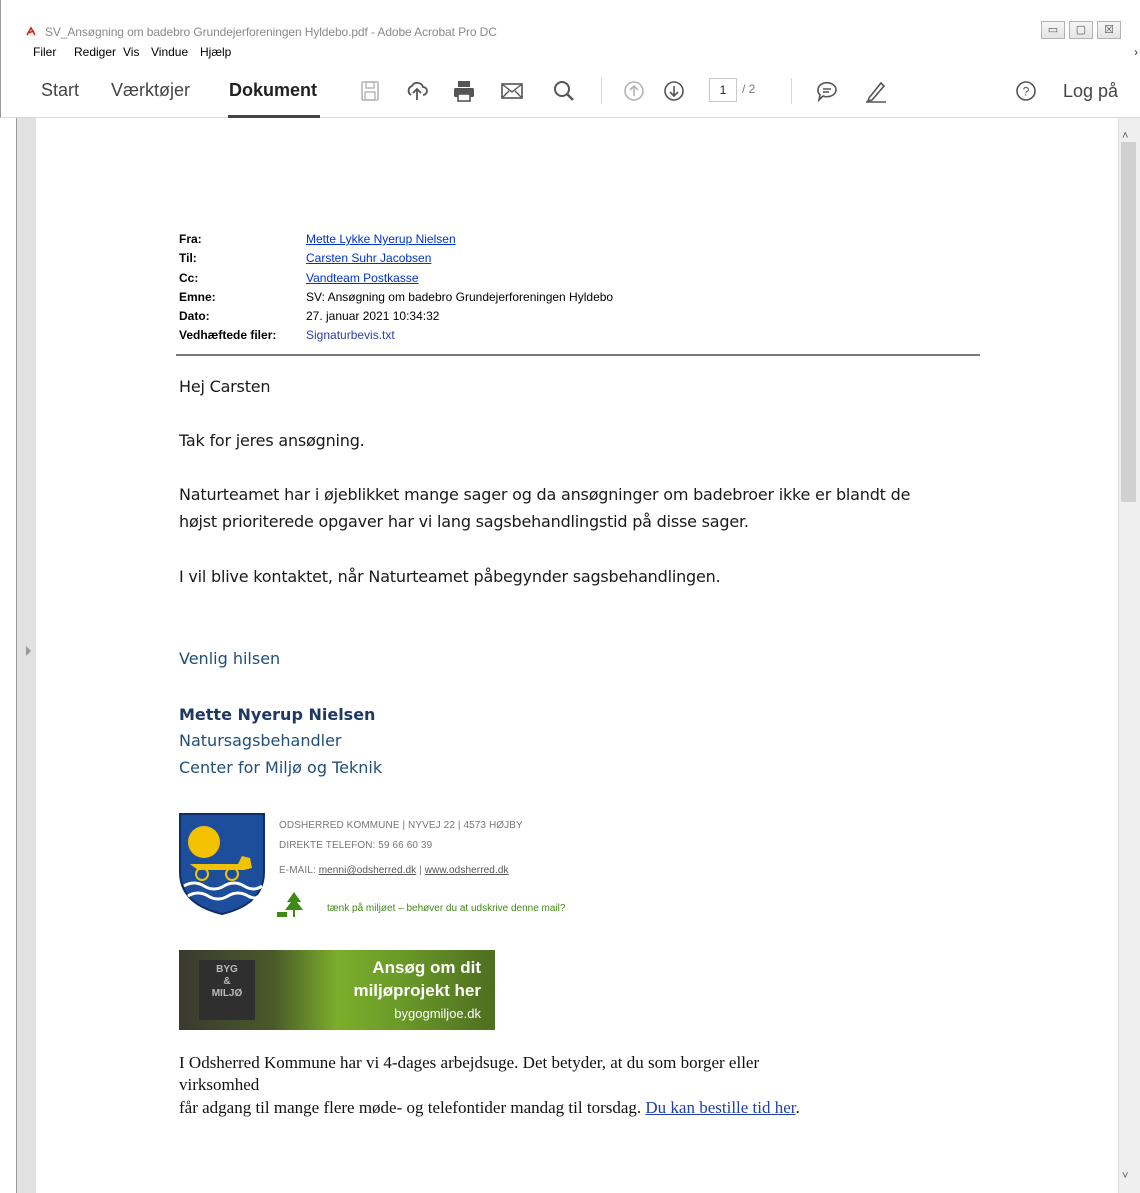  Describe the element at coordinates (277, 714) in the screenshot. I see `sender-name: Mette Nyerup Nielsen` at that location.